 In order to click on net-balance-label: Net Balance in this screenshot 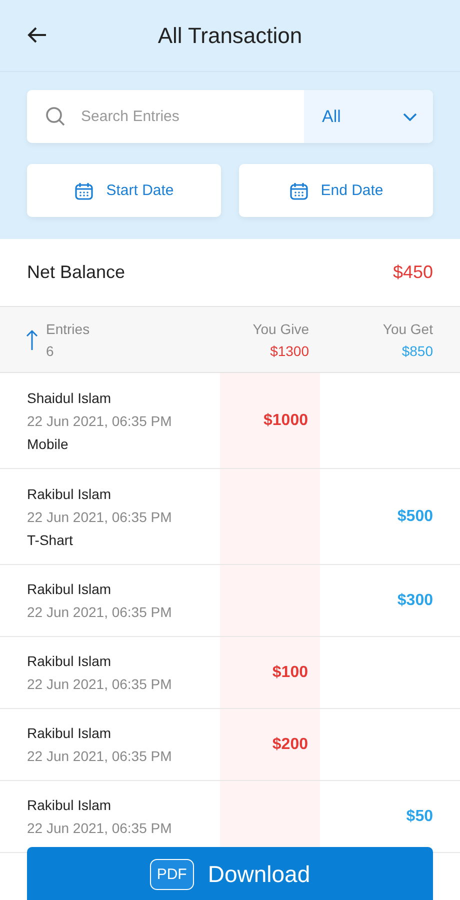, I will do `click(76, 272)`.